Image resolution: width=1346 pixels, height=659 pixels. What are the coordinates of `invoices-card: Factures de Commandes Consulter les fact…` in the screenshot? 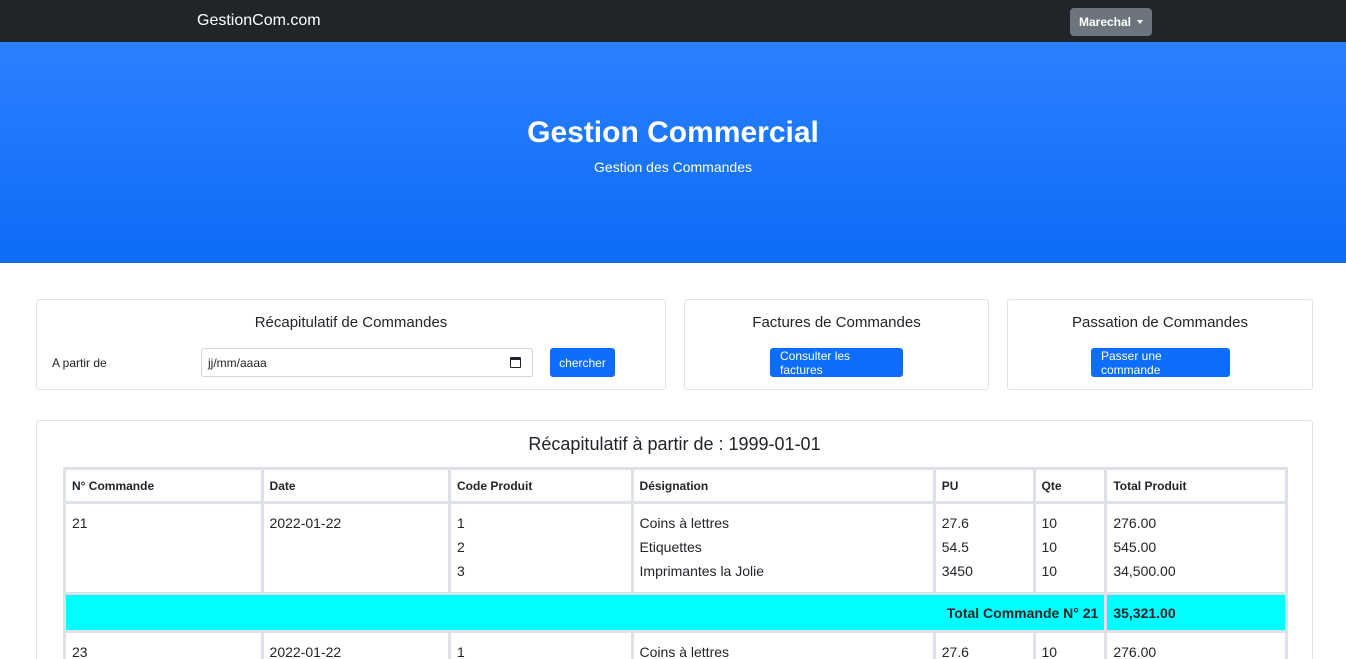 It's located at (836, 344).